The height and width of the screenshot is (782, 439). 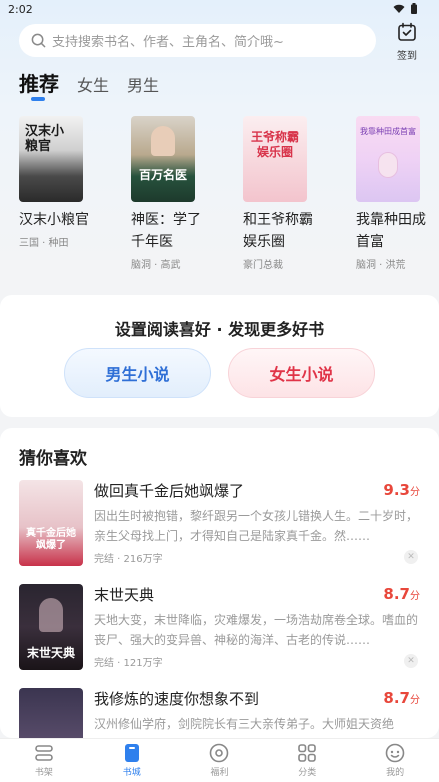 What do you see at coordinates (391, 231) in the screenshot?
I see `book-title: 我靠种田成首富` at bounding box center [391, 231].